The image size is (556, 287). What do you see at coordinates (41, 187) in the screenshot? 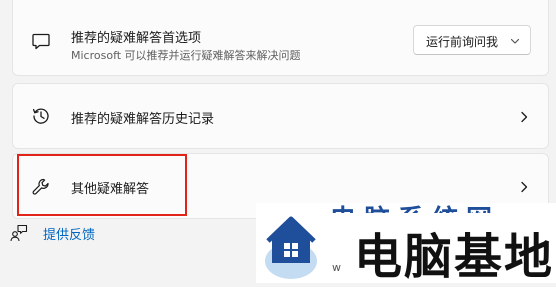
I see `wrench-icon` at bounding box center [41, 187].